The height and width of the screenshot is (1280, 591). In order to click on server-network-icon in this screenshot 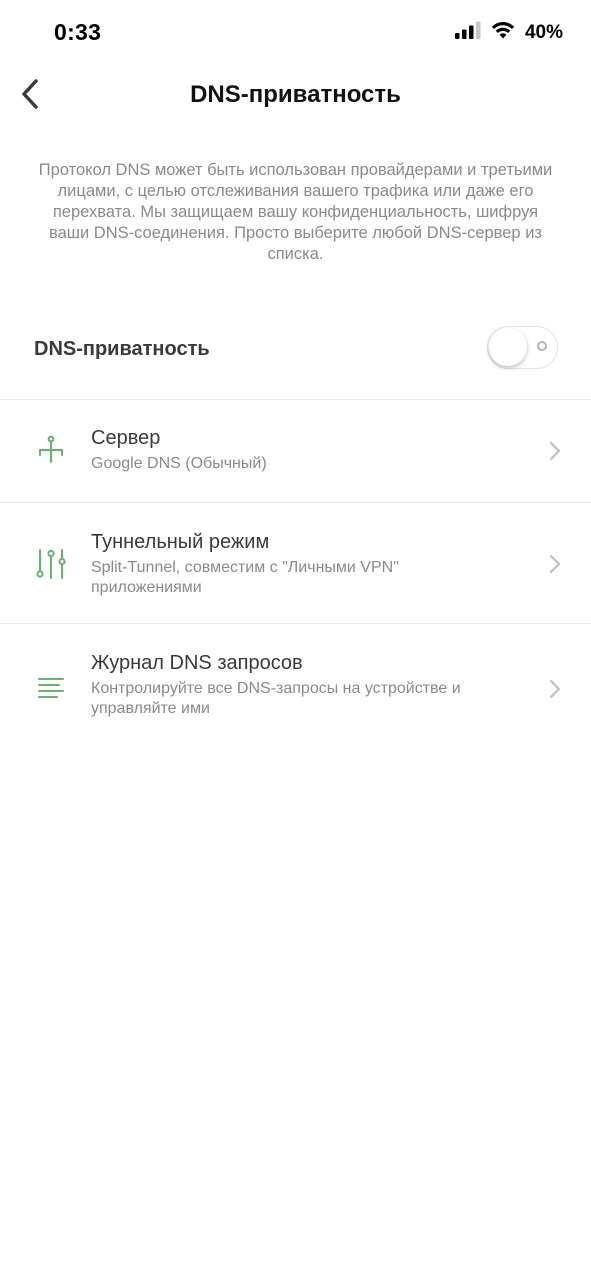, I will do `click(51, 450)`.